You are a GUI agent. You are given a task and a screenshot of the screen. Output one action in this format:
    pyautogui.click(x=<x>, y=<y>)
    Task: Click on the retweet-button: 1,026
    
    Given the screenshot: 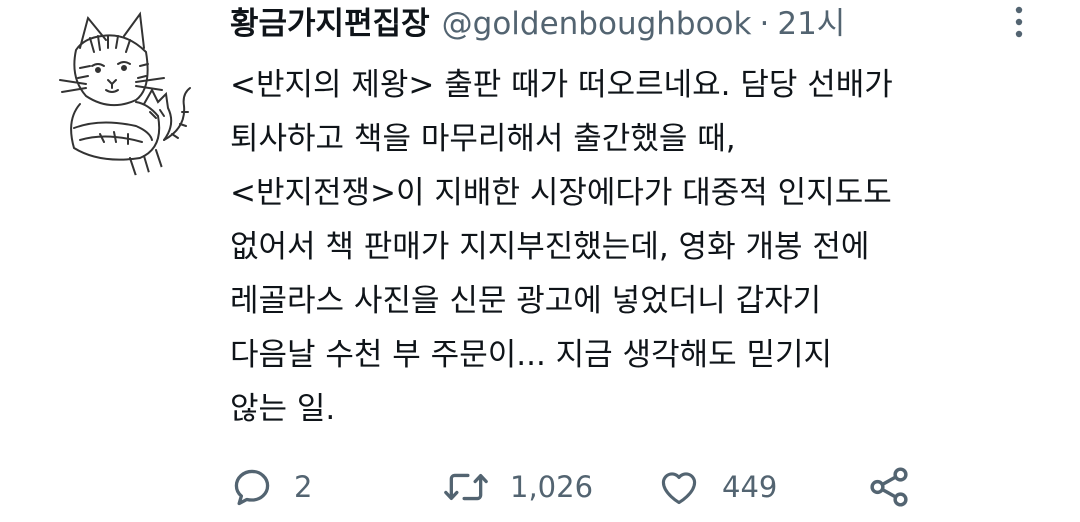 What is the action you would take?
    pyautogui.click(x=517, y=487)
    